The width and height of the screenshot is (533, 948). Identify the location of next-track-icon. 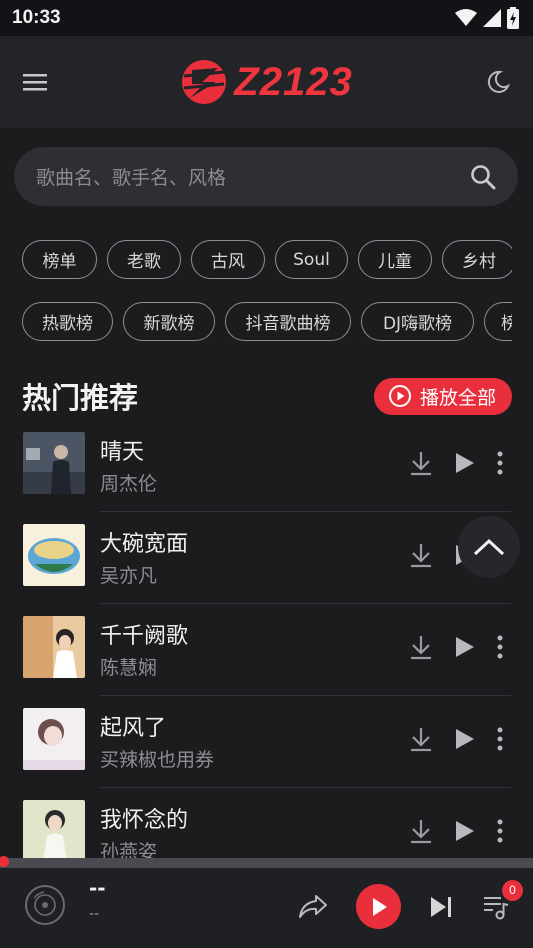
(441, 907).